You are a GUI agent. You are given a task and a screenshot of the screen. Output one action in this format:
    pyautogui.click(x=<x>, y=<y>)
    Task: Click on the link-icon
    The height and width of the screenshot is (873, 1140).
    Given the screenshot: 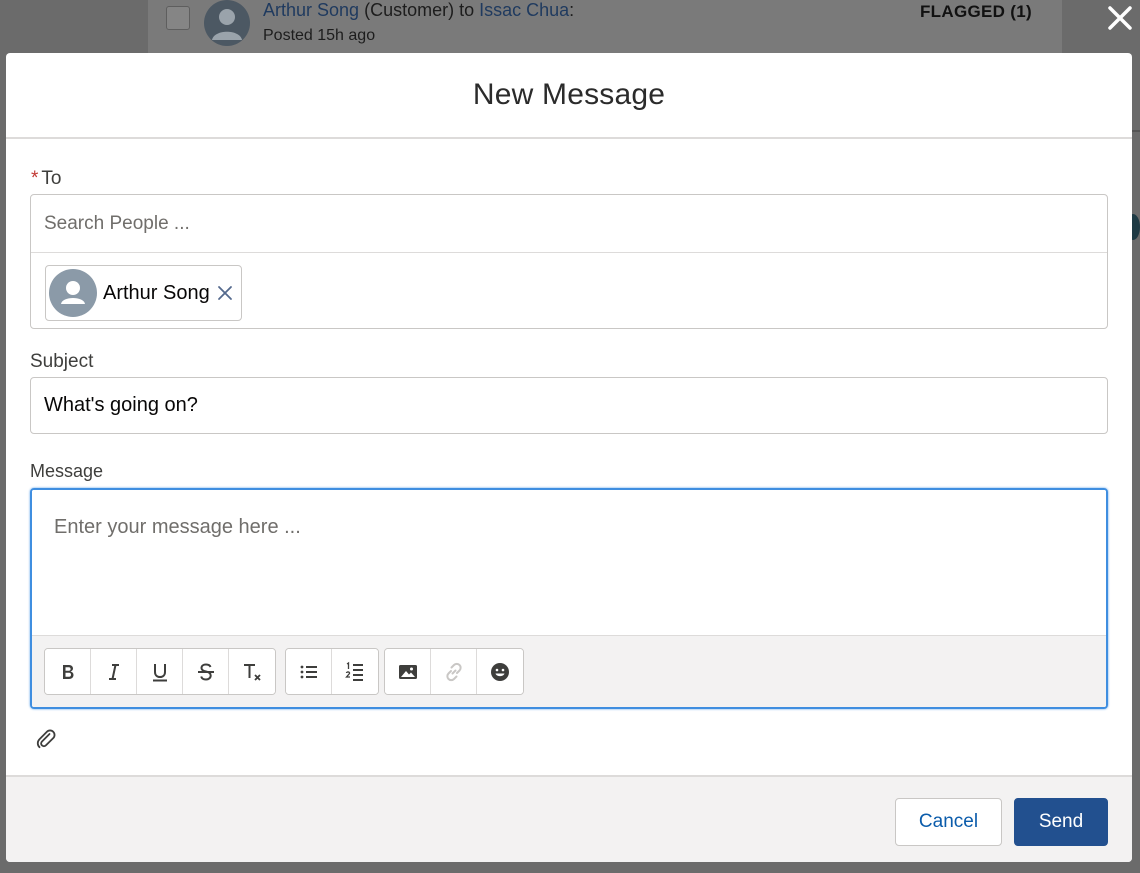 What is the action you would take?
    pyautogui.click(x=453, y=671)
    